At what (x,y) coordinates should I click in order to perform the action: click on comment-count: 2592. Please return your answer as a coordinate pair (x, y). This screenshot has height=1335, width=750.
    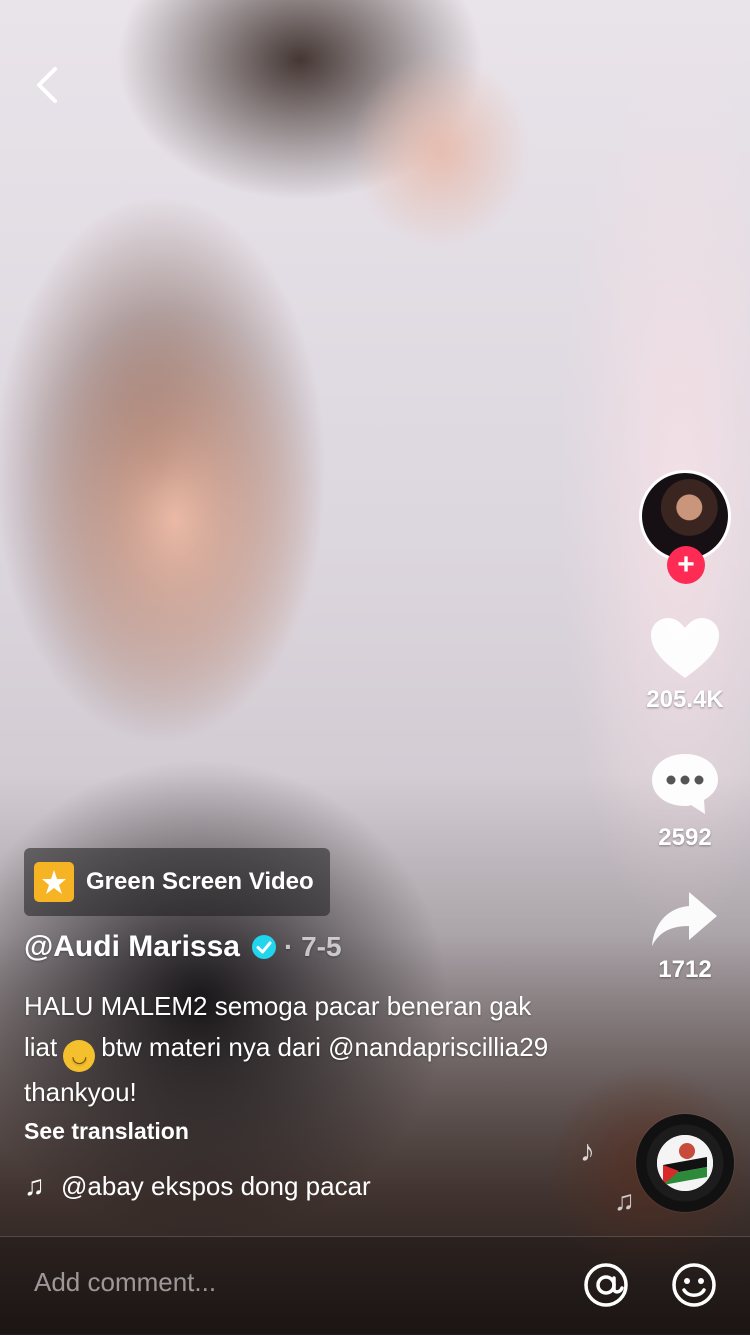
    Looking at the image, I should click on (685, 837).